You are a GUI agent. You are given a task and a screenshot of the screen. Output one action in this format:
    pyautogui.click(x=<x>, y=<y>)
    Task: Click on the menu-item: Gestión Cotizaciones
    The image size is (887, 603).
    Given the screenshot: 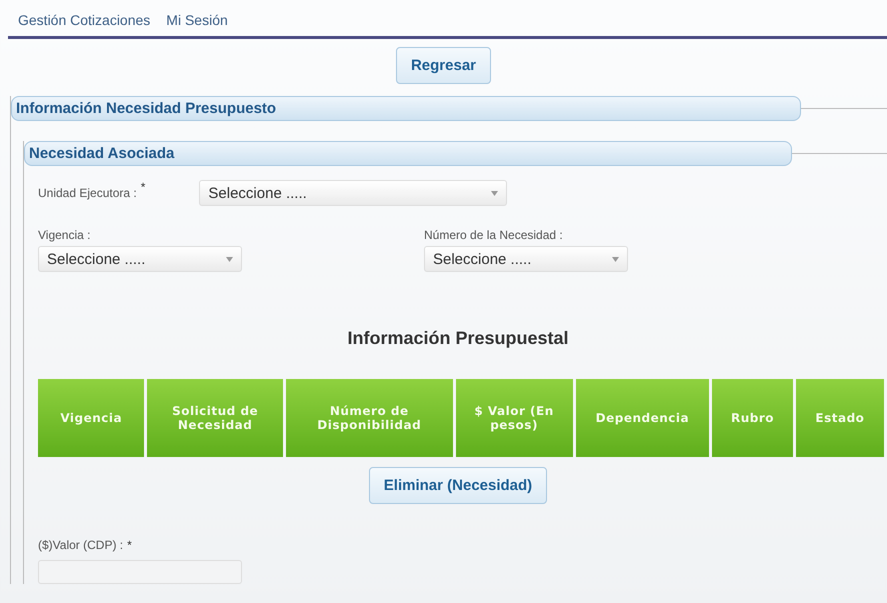 What is the action you would take?
    pyautogui.click(x=84, y=20)
    